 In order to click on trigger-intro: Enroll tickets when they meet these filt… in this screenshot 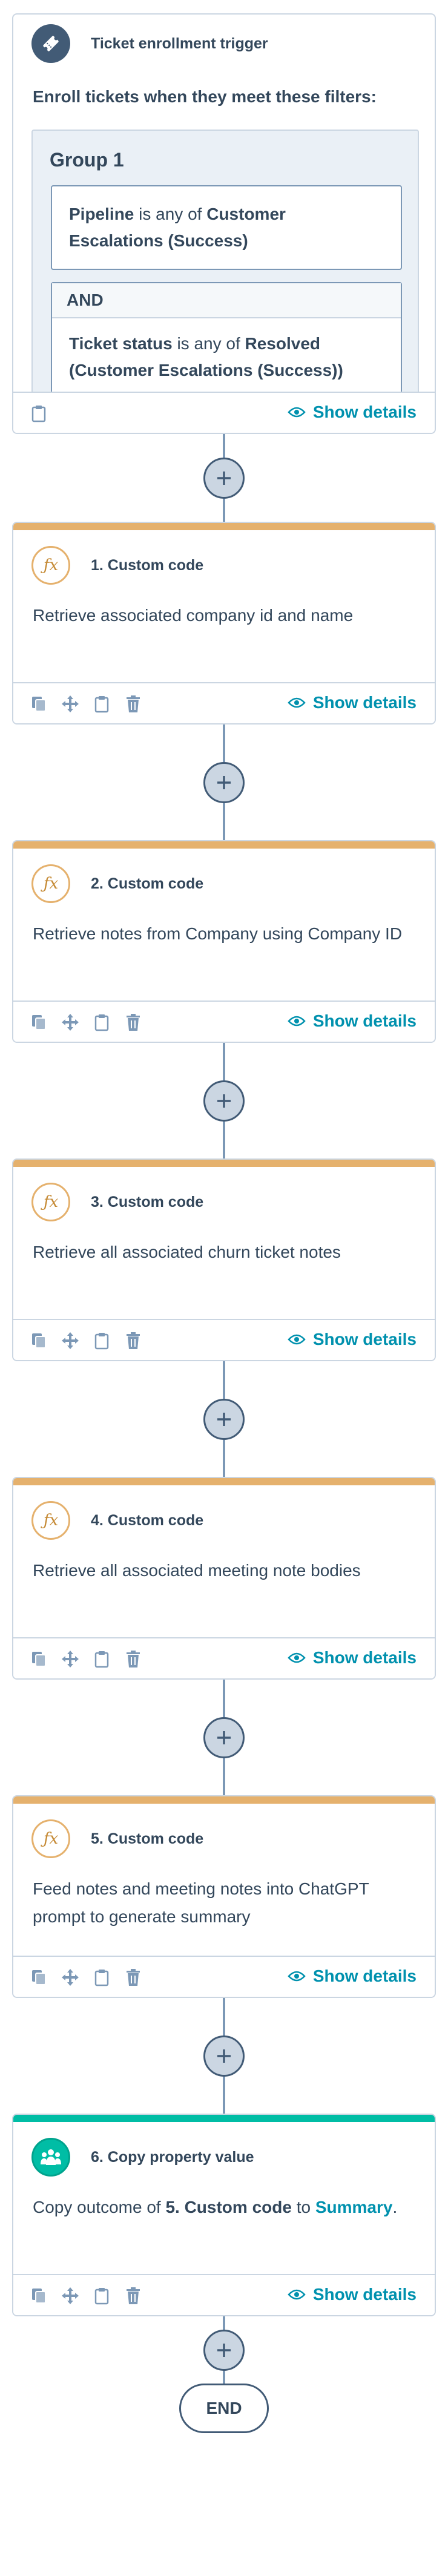, I will do `click(205, 96)`.